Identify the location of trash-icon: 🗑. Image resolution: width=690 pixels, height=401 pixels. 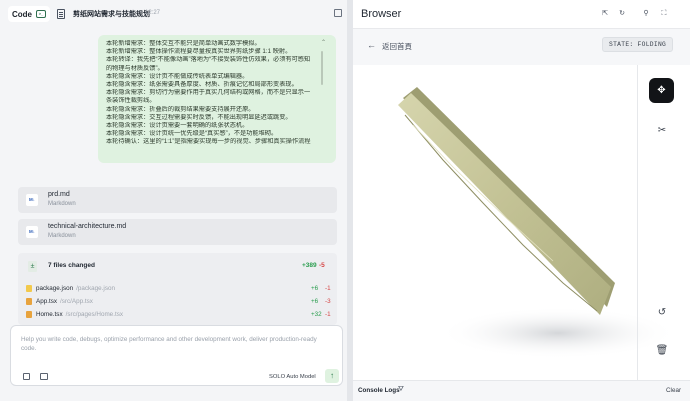
(662, 351).